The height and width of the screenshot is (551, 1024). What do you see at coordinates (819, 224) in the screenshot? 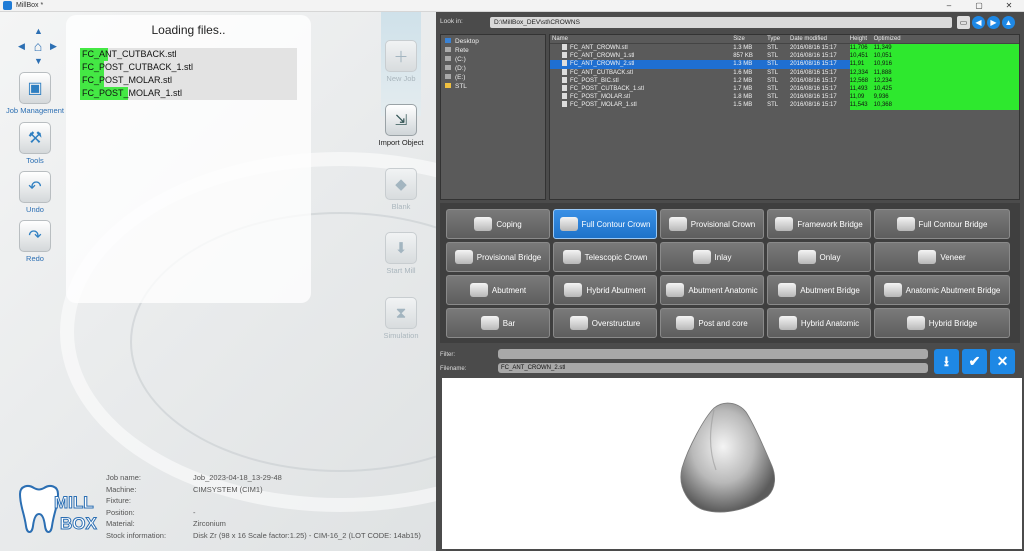
I see `type-framework-bridge-button: Framework Bridge` at bounding box center [819, 224].